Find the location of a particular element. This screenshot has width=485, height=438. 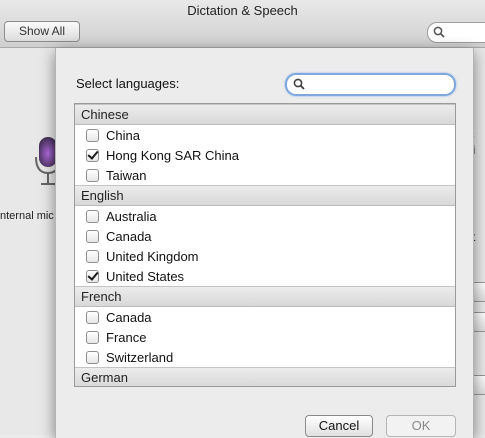

select-languages-label: Select languages: is located at coordinates (128, 83).